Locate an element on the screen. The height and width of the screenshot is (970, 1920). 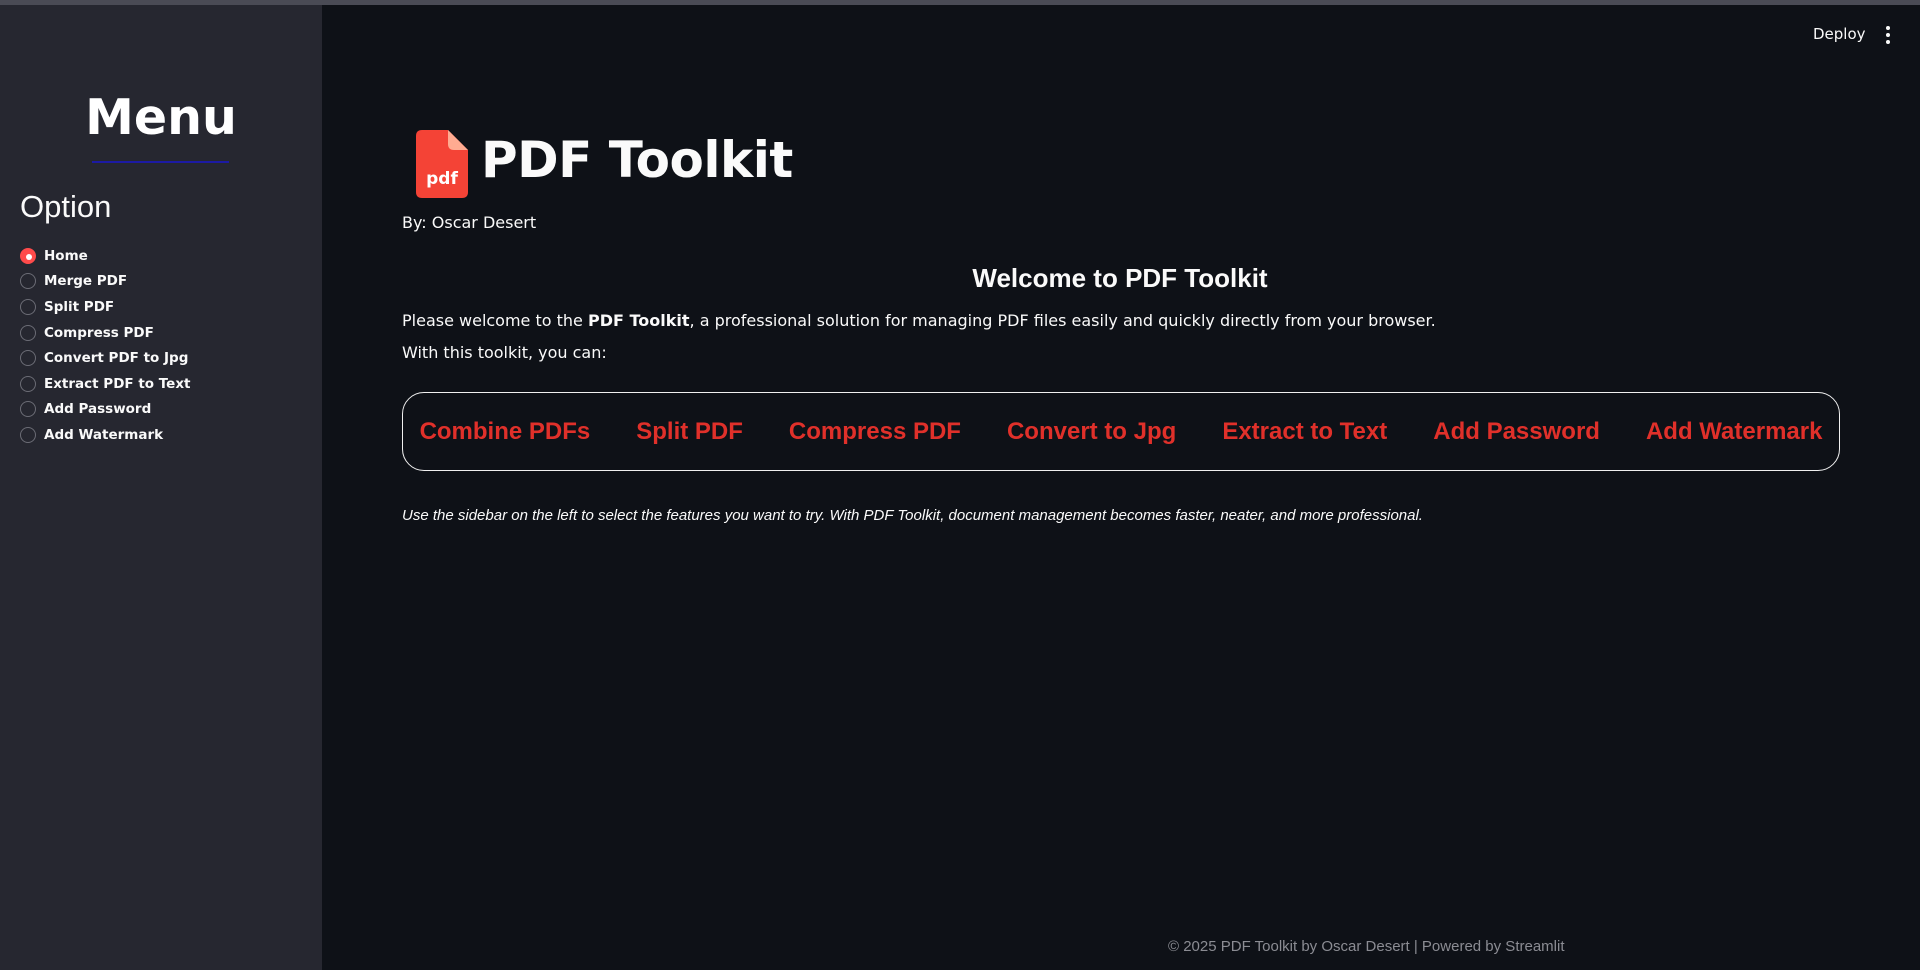
intro-bold: PDF Toolkit is located at coordinates (638, 320).